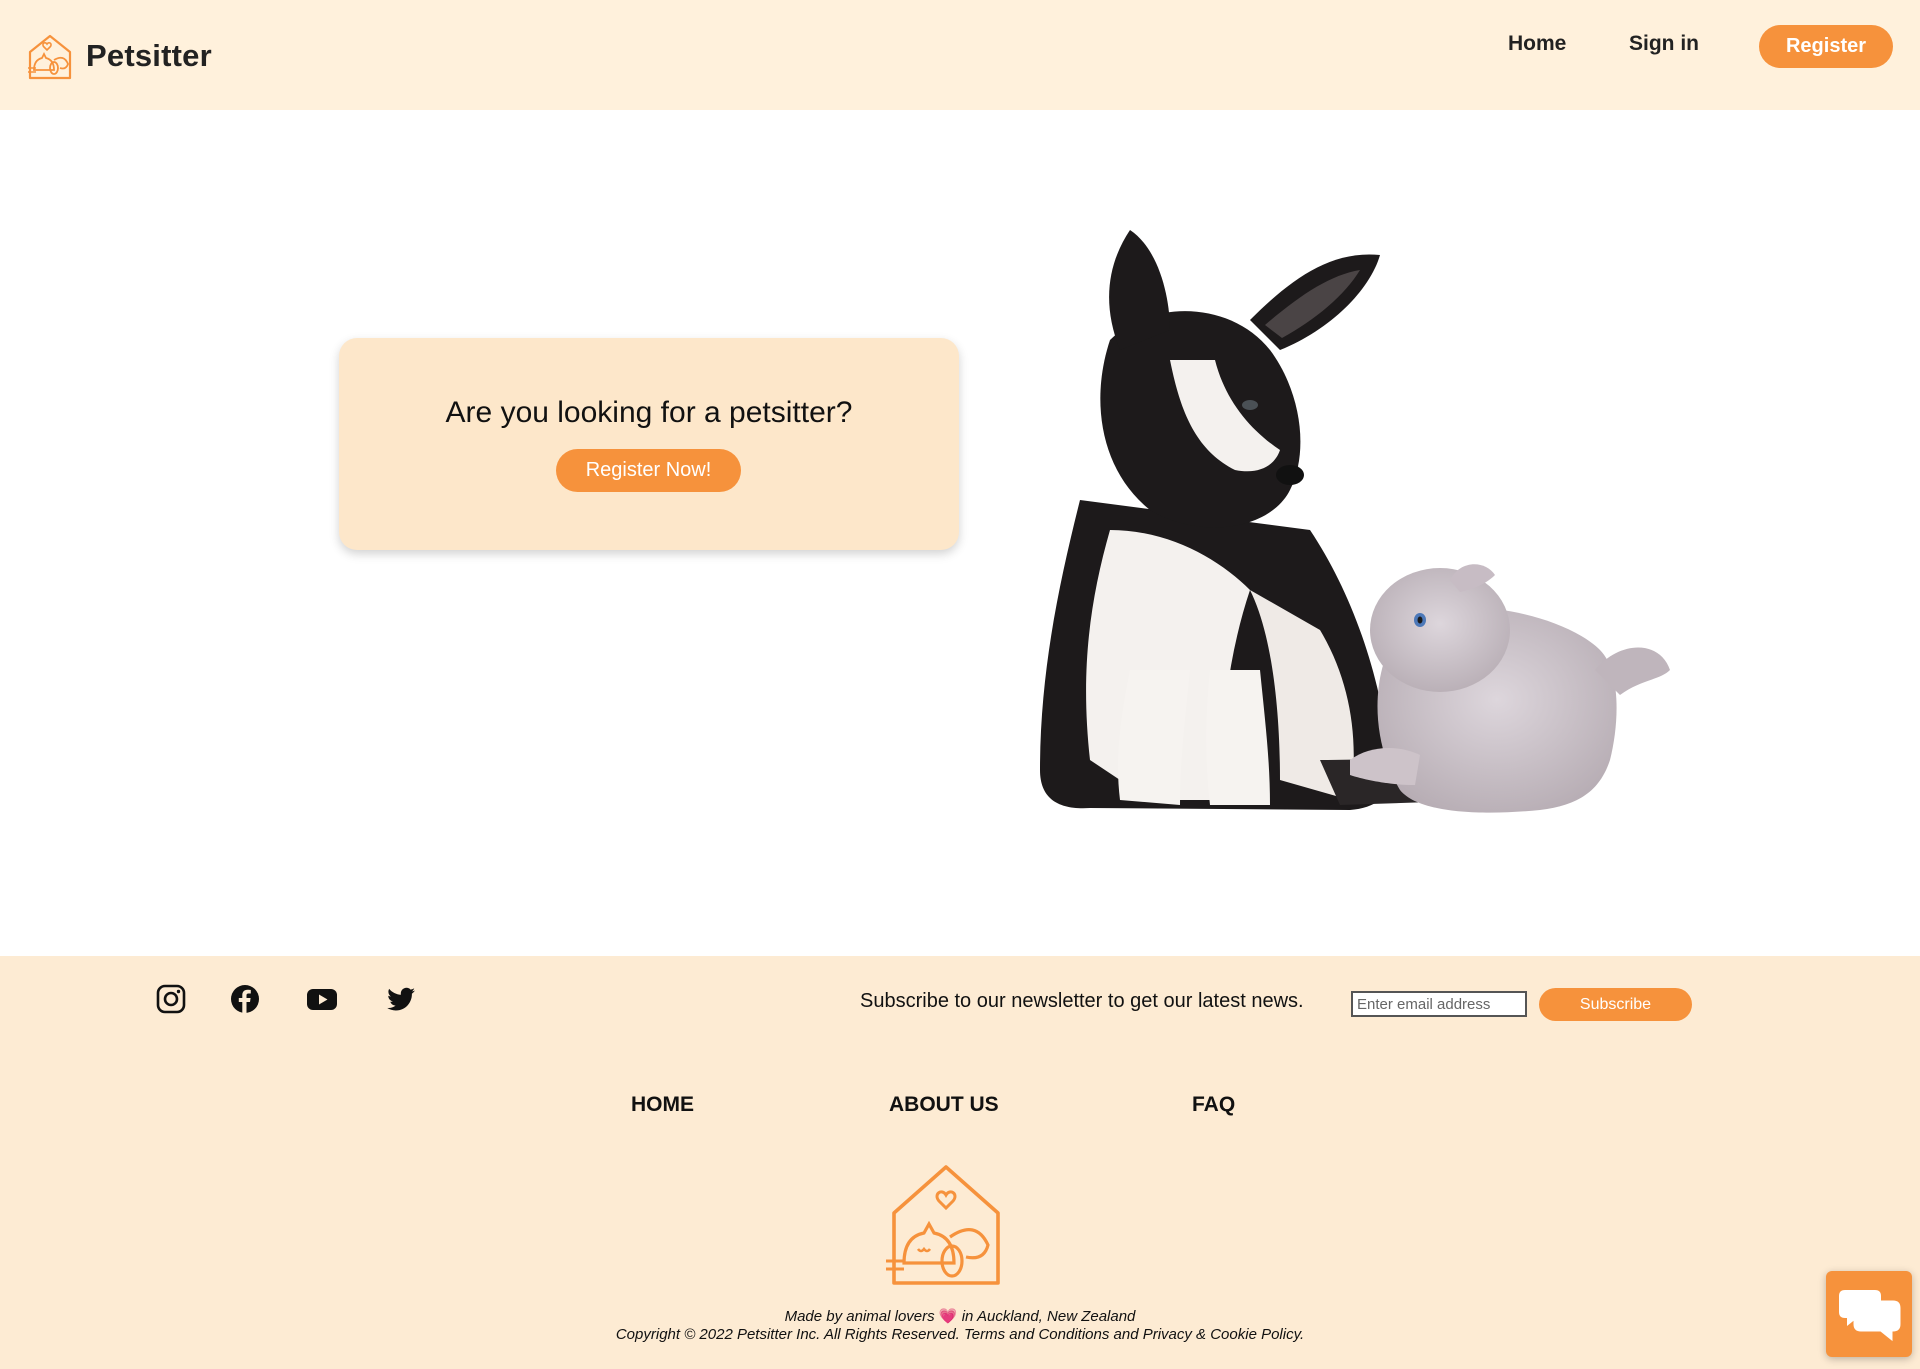 This screenshot has width=1920, height=1369. Describe the element at coordinates (948, 1316) in the screenshot. I see `heart-icon: 💗` at that location.